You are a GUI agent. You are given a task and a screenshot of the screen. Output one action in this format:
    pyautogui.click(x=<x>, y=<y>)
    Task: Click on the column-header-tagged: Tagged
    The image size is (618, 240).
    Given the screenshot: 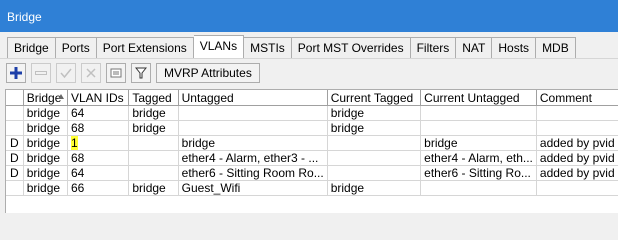 What is the action you would take?
    pyautogui.click(x=153, y=98)
    